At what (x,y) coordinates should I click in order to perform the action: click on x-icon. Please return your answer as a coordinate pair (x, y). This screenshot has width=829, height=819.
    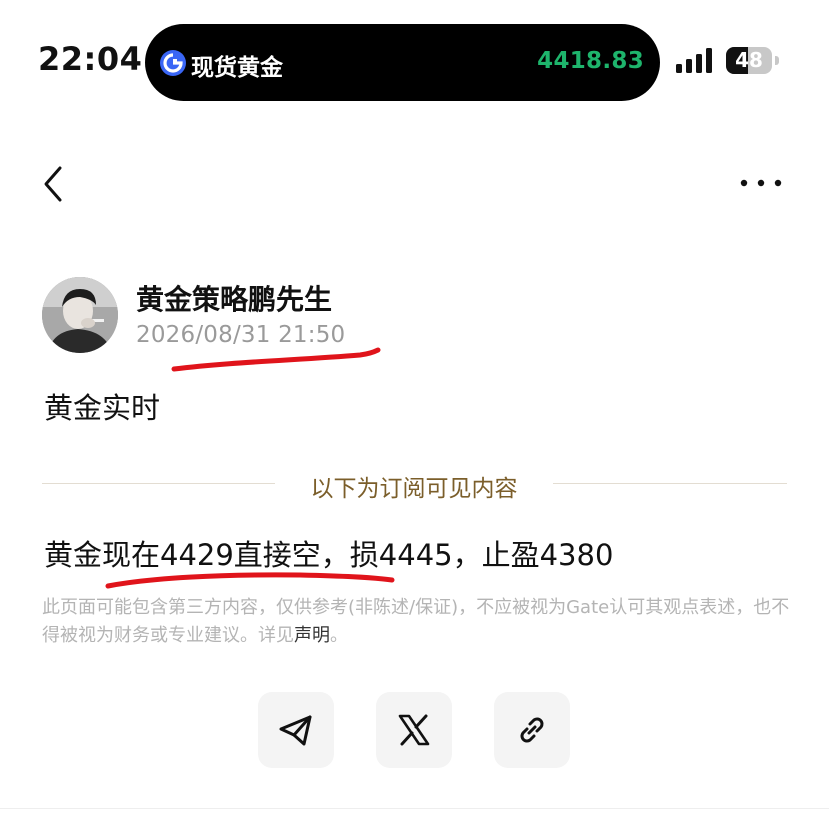
    Looking at the image, I should click on (414, 730).